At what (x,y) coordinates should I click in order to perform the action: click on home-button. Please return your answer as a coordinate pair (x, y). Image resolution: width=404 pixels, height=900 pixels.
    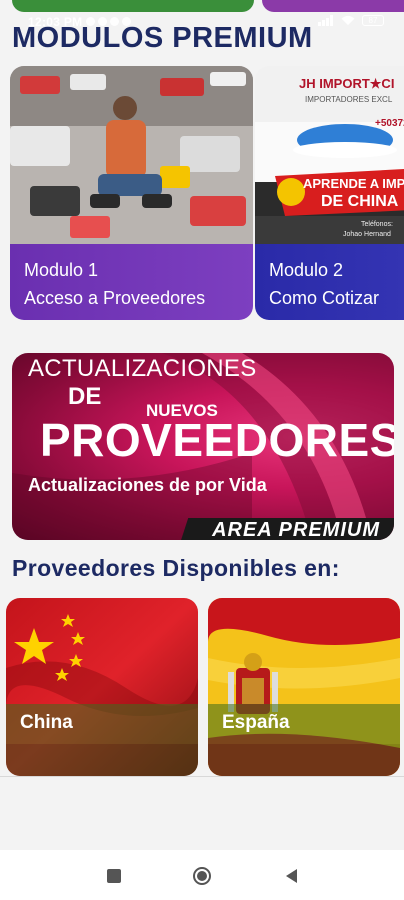
    Looking at the image, I should click on (202, 876).